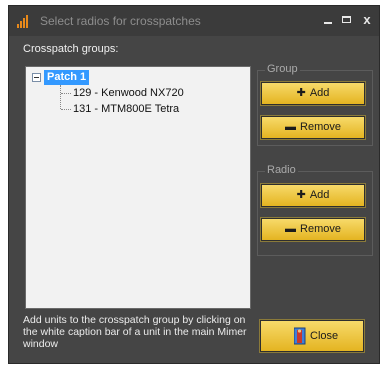 The height and width of the screenshot is (370, 385). I want to click on close-label: Close, so click(324, 336).